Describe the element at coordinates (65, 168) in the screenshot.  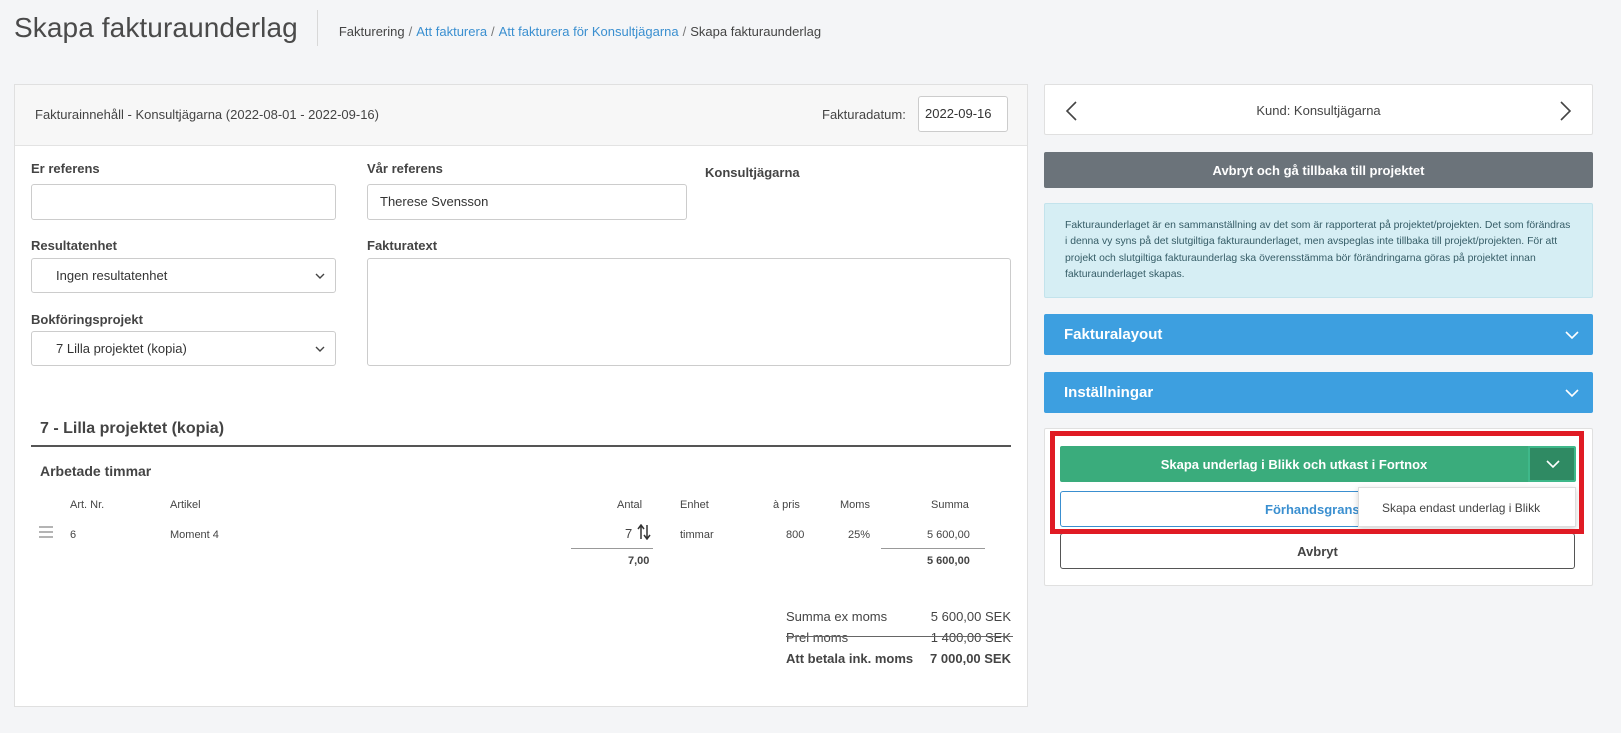
I see `er-referens-label: Er referens` at that location.